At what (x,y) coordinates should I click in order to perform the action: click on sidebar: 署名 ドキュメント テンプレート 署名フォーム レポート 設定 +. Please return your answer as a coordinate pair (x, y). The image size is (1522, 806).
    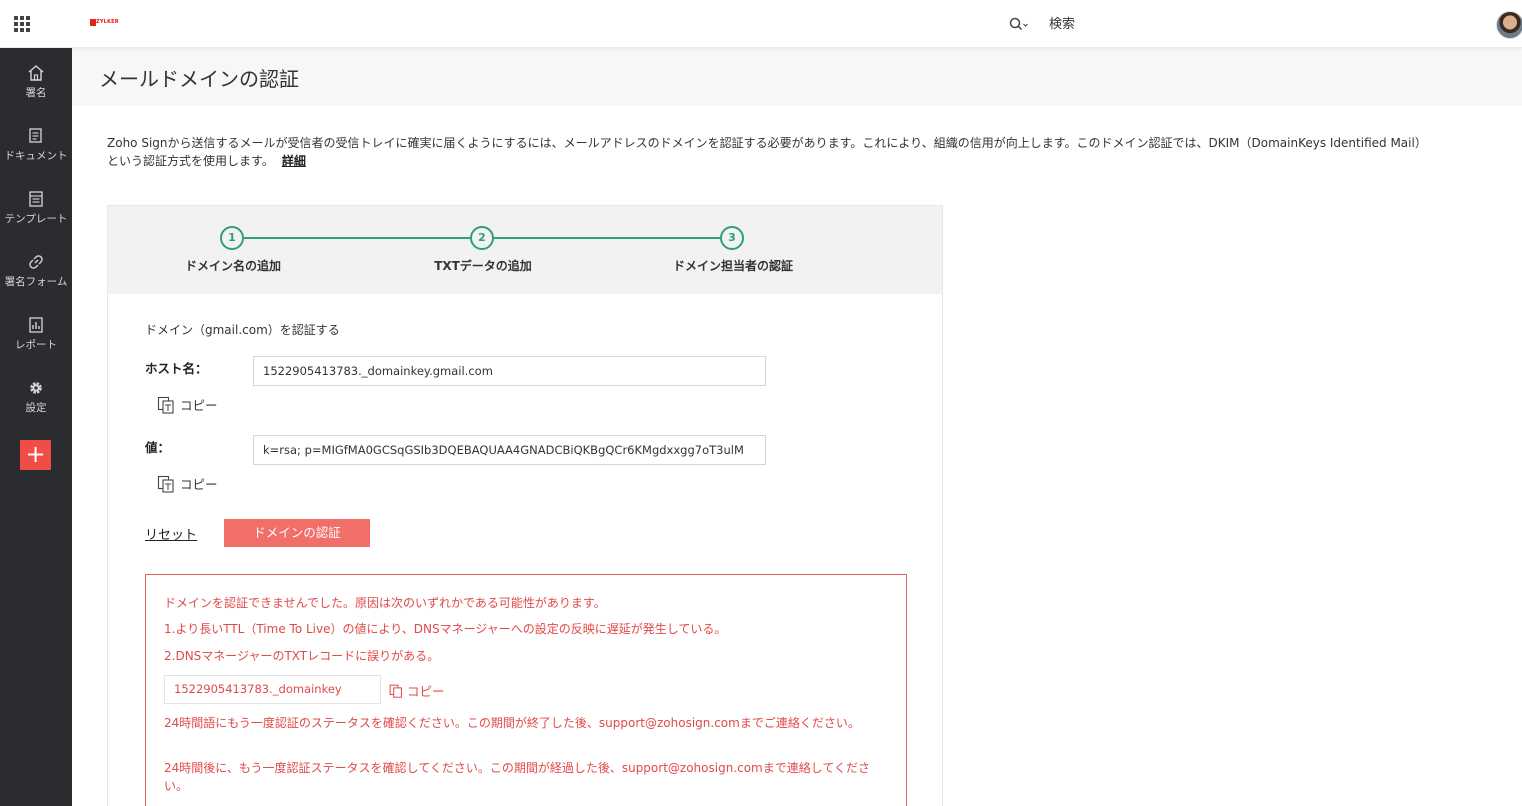
    Looking at the image, I should click on (36, 427).